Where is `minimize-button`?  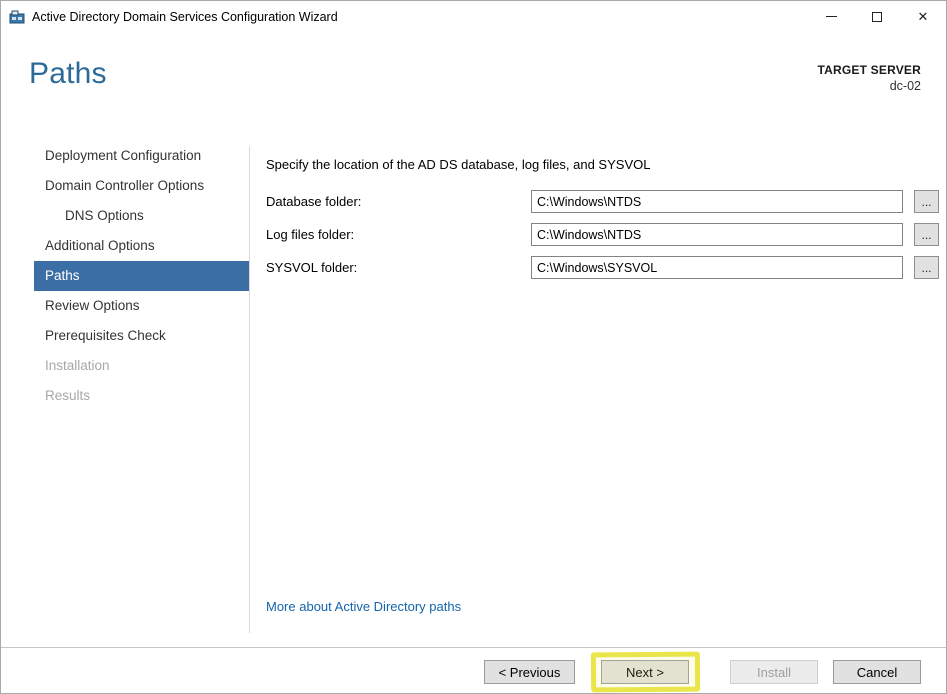
minimize-button is located at coordinates (831, 16).